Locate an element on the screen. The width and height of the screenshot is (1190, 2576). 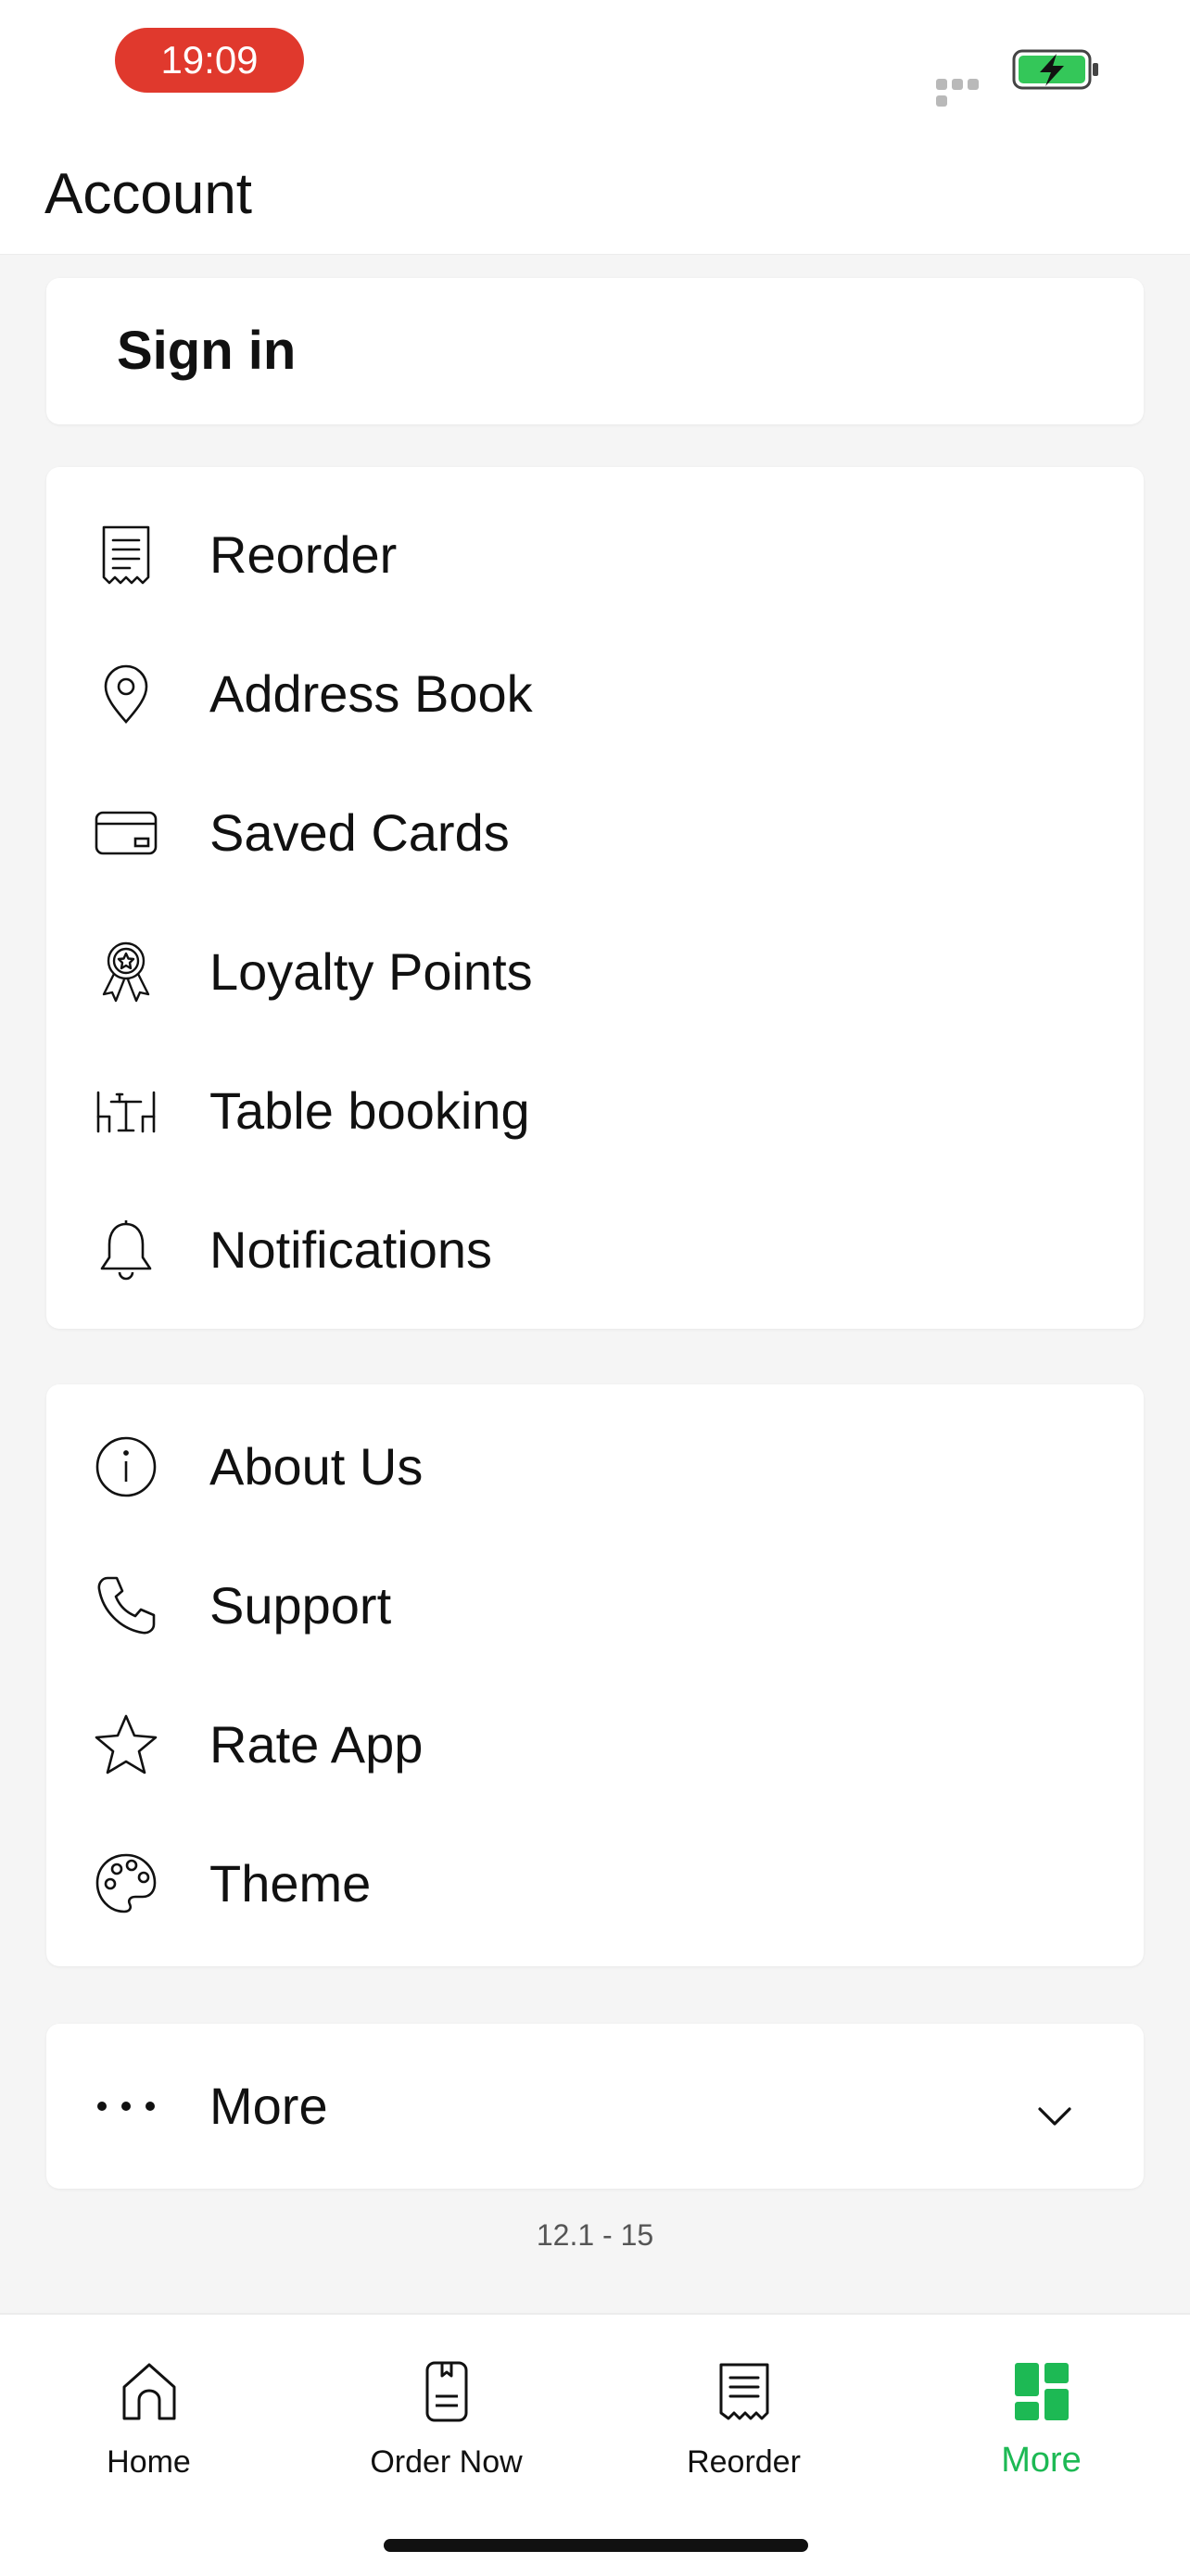
menu-item-reorder: Reorder is located at coordinates (595, 556).